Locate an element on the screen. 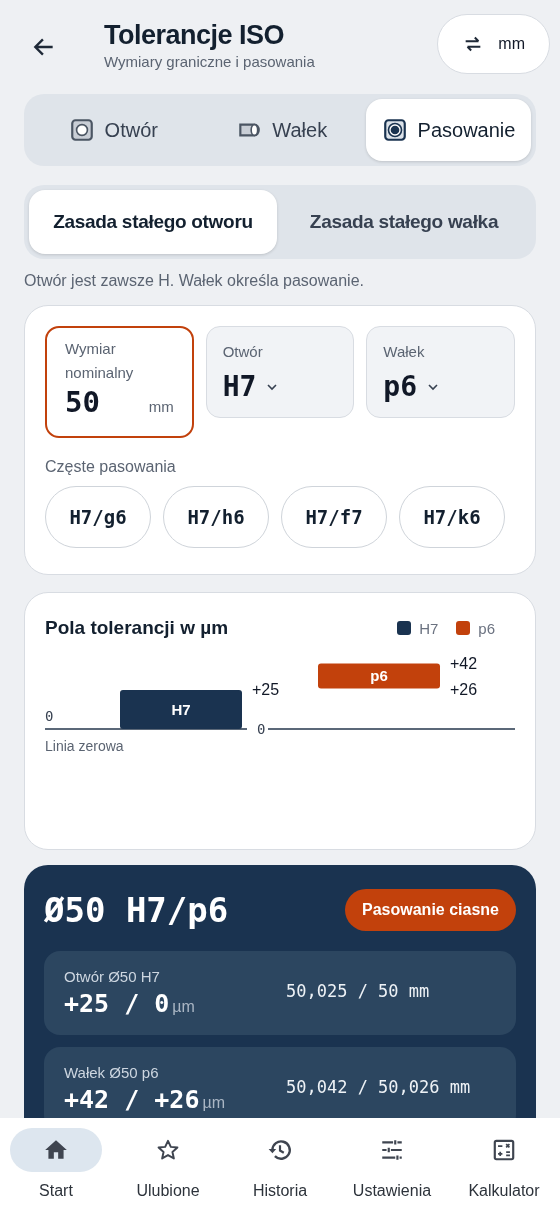  tolerance-dropdown: Otwór H7 is located at coordinates (280, 372).